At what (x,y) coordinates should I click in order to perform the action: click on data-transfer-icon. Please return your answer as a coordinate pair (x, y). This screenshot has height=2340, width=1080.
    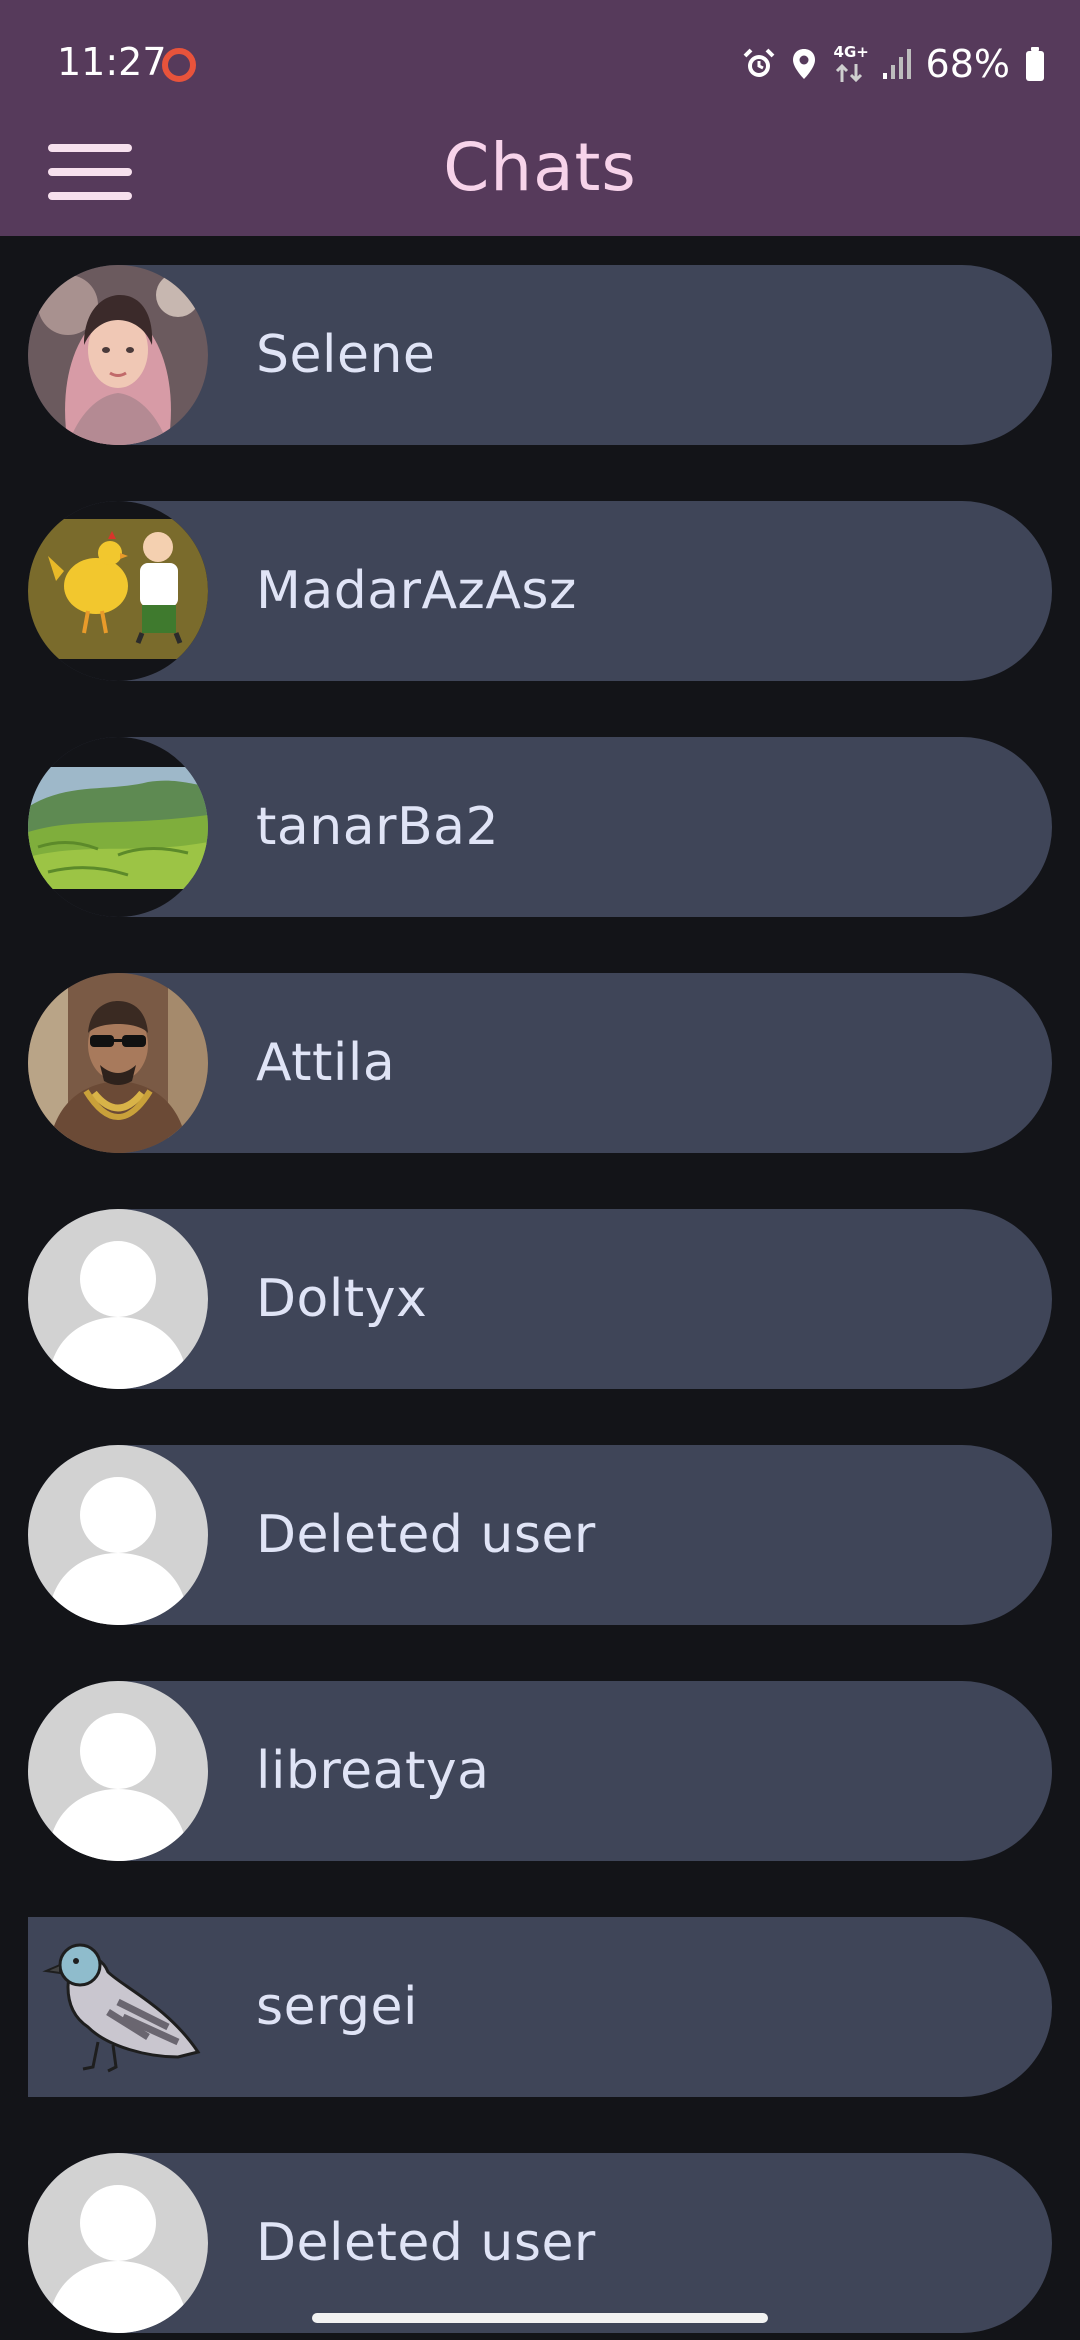
    Looking at the image, I should click on (848, 73).